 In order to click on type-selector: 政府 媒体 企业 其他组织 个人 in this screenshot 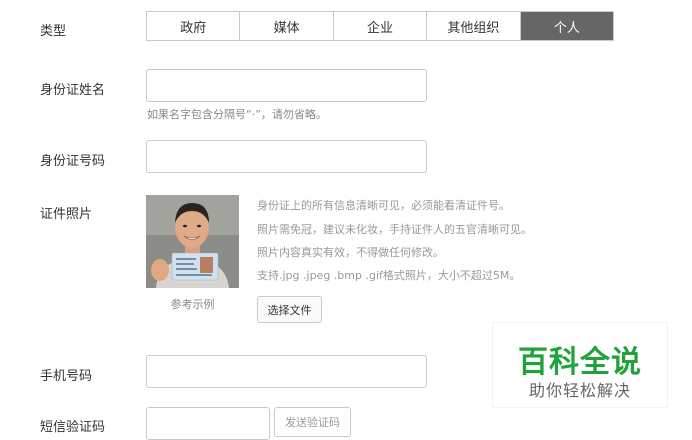, I will do `click(380, 26)`.